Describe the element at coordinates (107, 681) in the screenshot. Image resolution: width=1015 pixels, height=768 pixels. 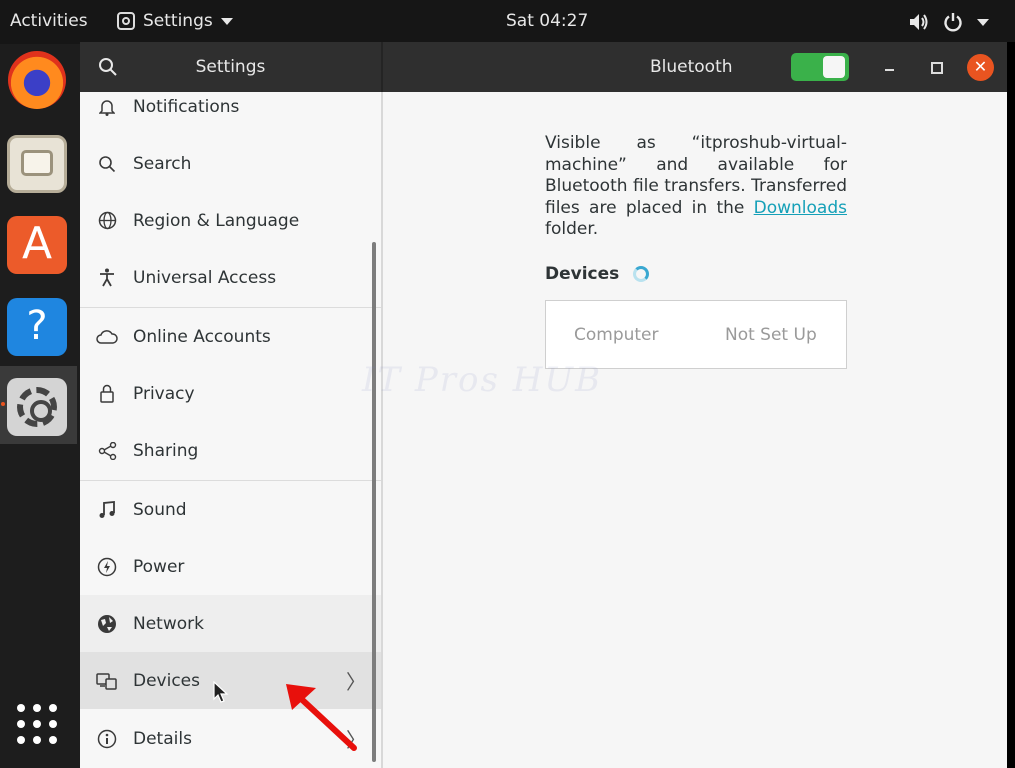
I see `devices-icon` at that location.